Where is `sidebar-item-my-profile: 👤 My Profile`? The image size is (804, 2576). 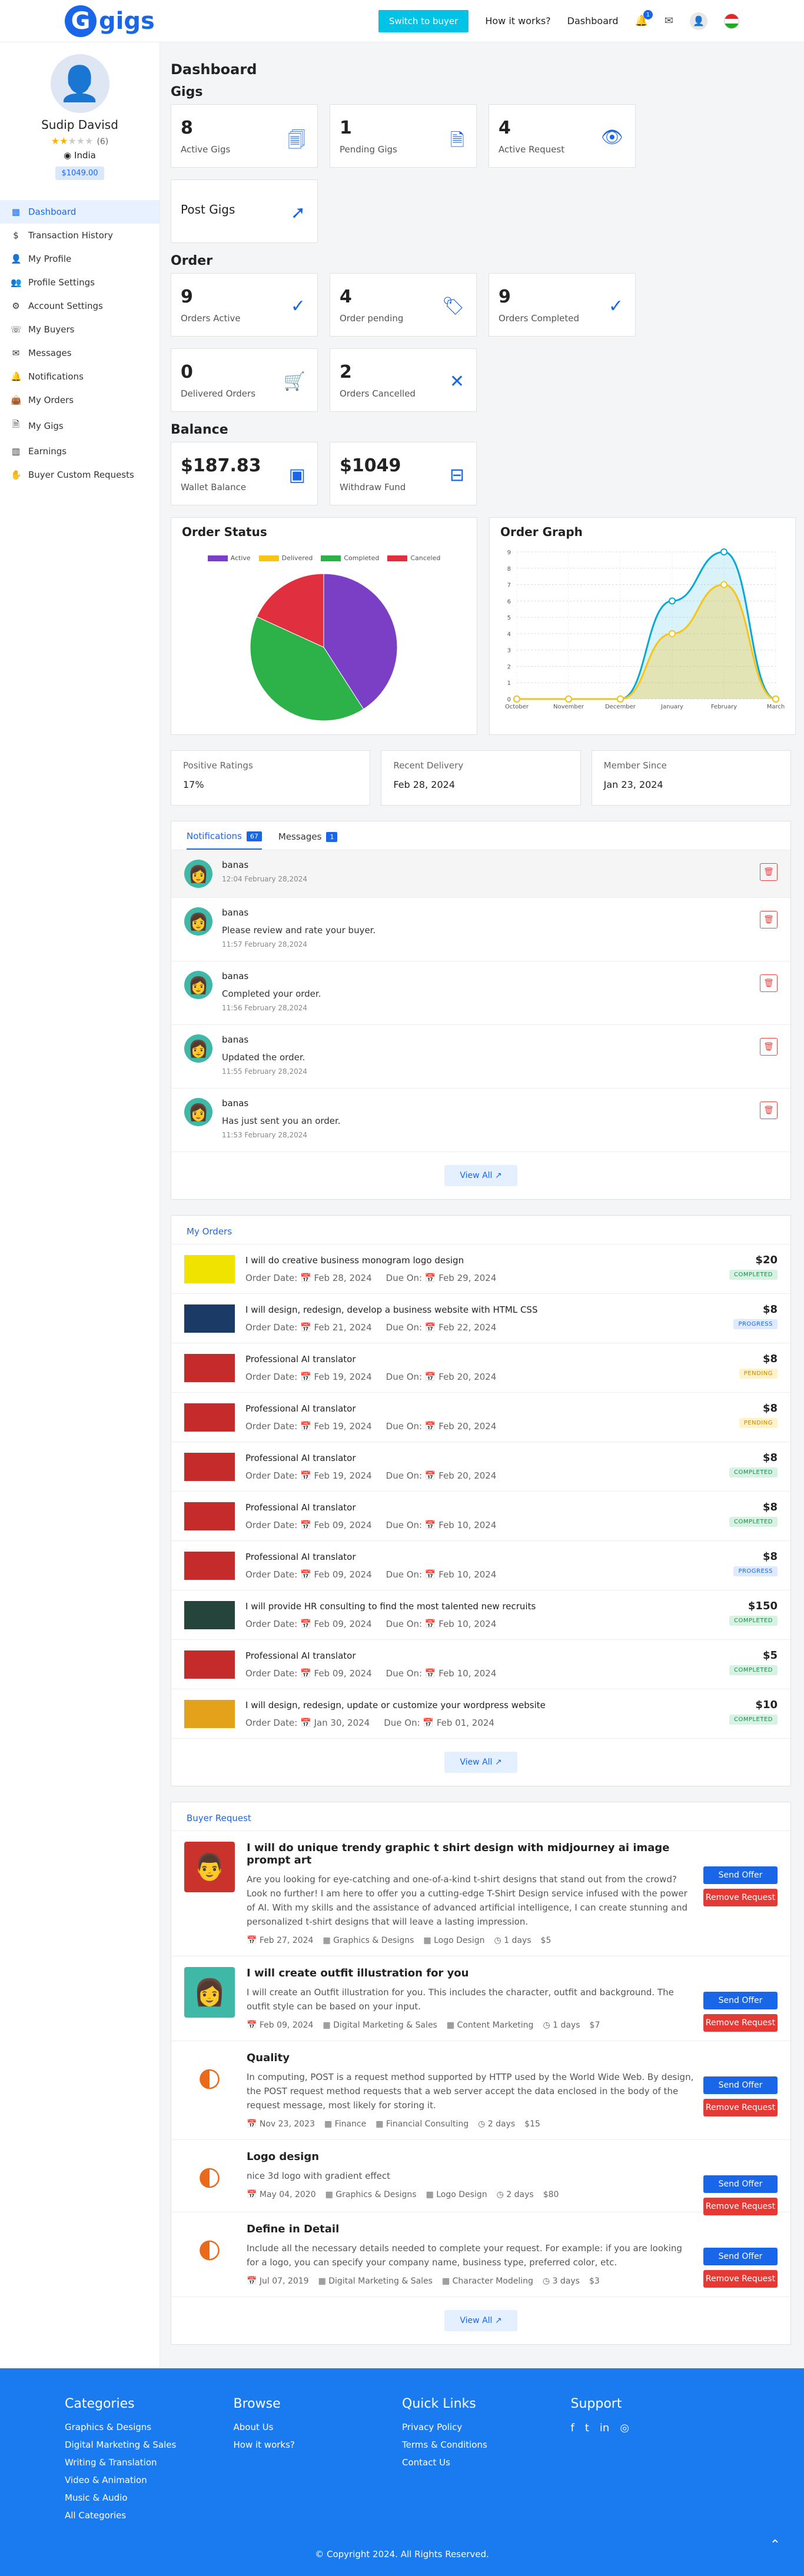
sidebar-item-my-profile: 👤 My Profile is located at coordinates (80, 259).